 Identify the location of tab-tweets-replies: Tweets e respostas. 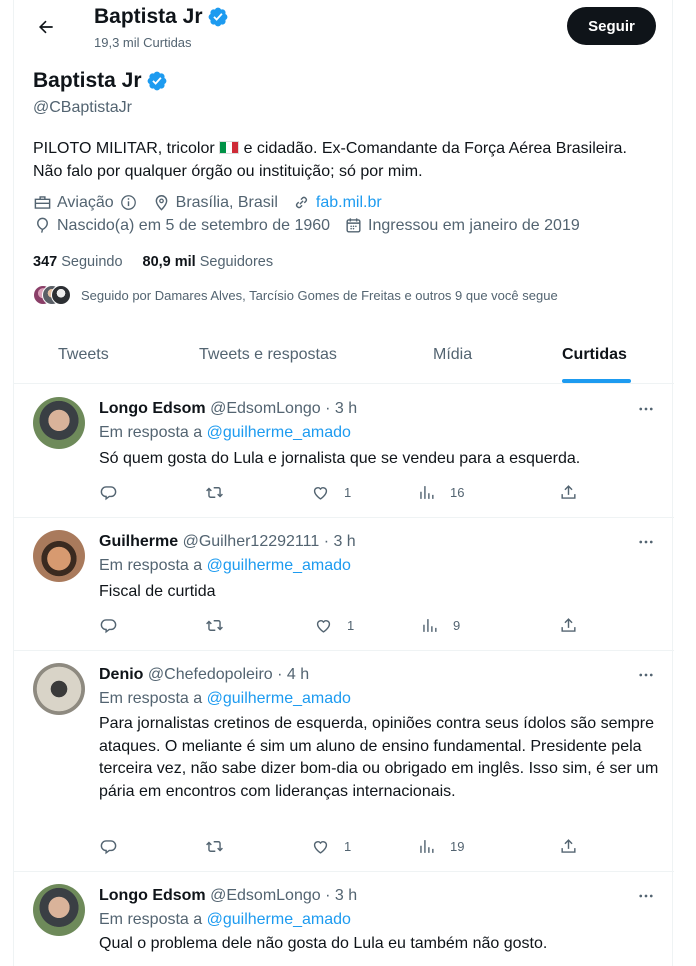
(268, 355).